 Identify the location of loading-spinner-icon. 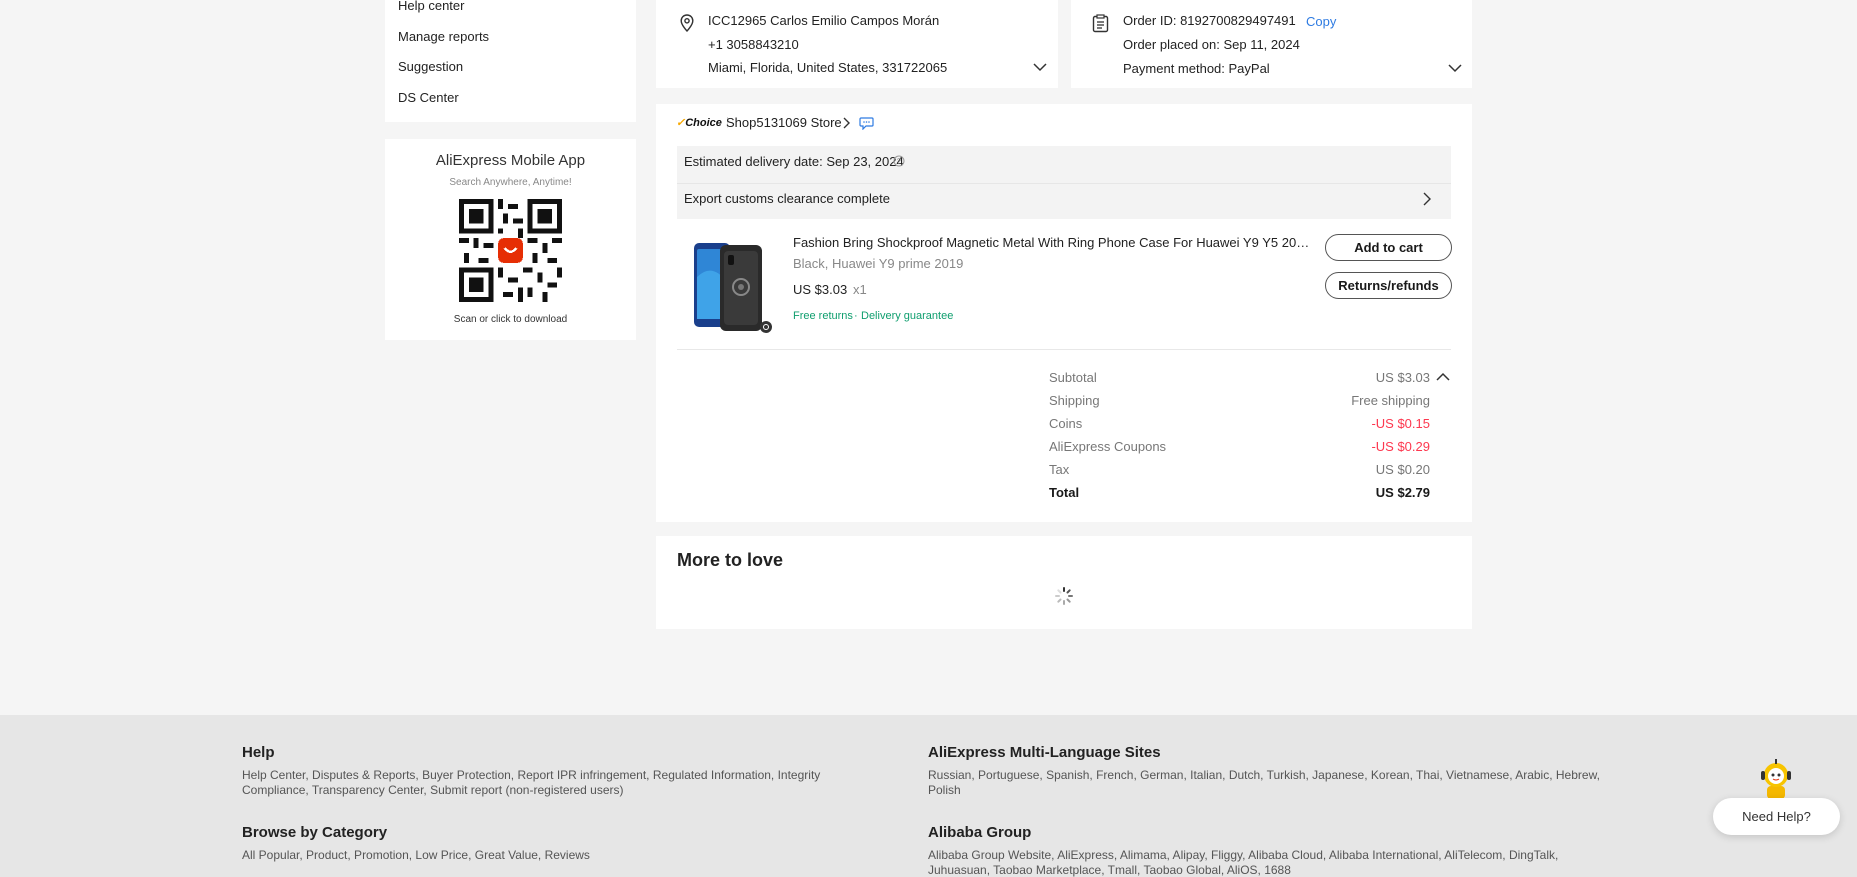
(1064, 596).